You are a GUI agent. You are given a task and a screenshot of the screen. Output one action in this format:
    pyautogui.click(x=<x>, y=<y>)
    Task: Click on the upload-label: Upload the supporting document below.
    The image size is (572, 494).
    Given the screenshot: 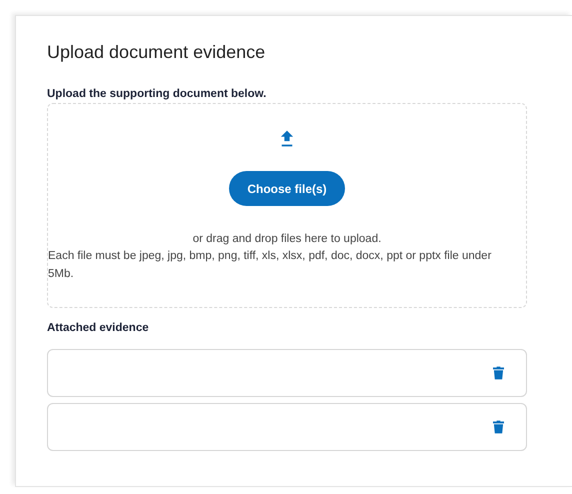 What is the action you would take?
    pyautogui.click(x=157, y=94)
    